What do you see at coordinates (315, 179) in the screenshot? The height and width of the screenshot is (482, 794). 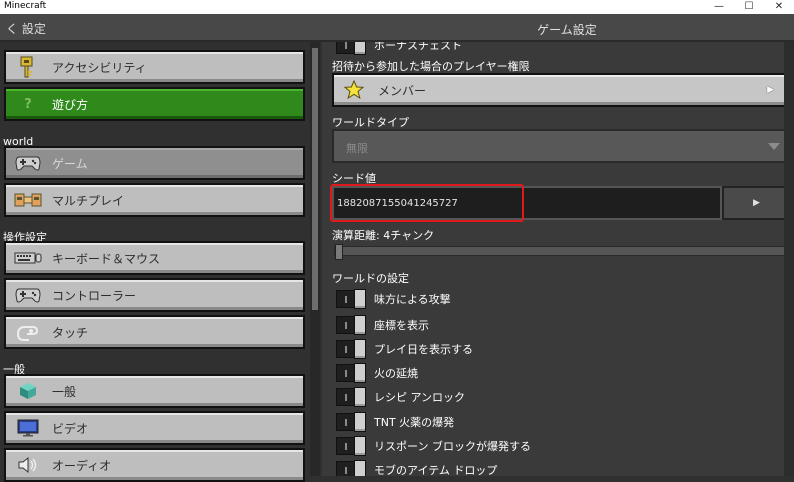 I see `sidebar-scroll-thumb` at bounding box center [315, 179].